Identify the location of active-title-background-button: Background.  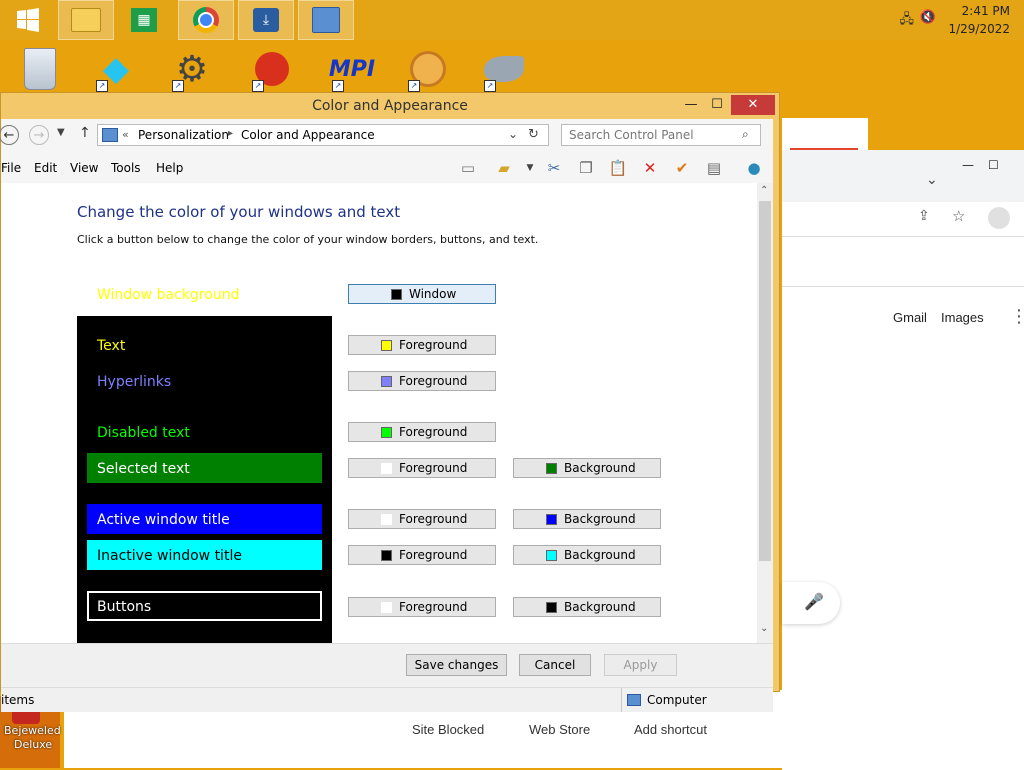
(587, 519).